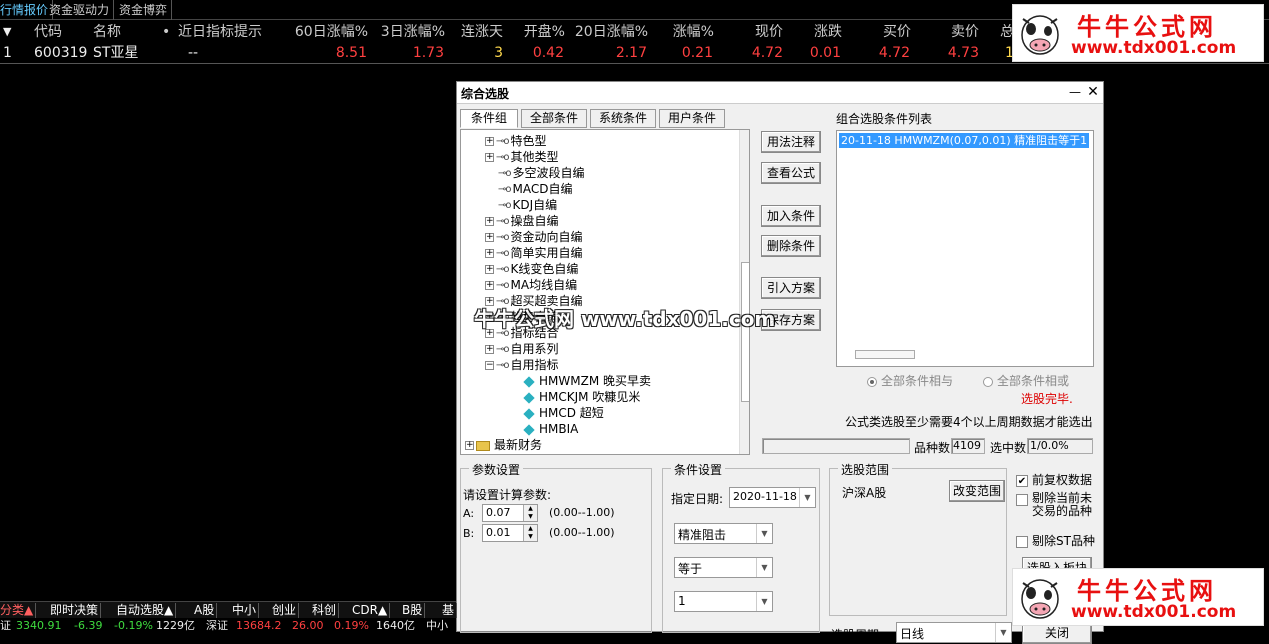 This screenshot has width=1269, height=644. I want to click on tree-item: HMCD 超短, so click(563, 413).